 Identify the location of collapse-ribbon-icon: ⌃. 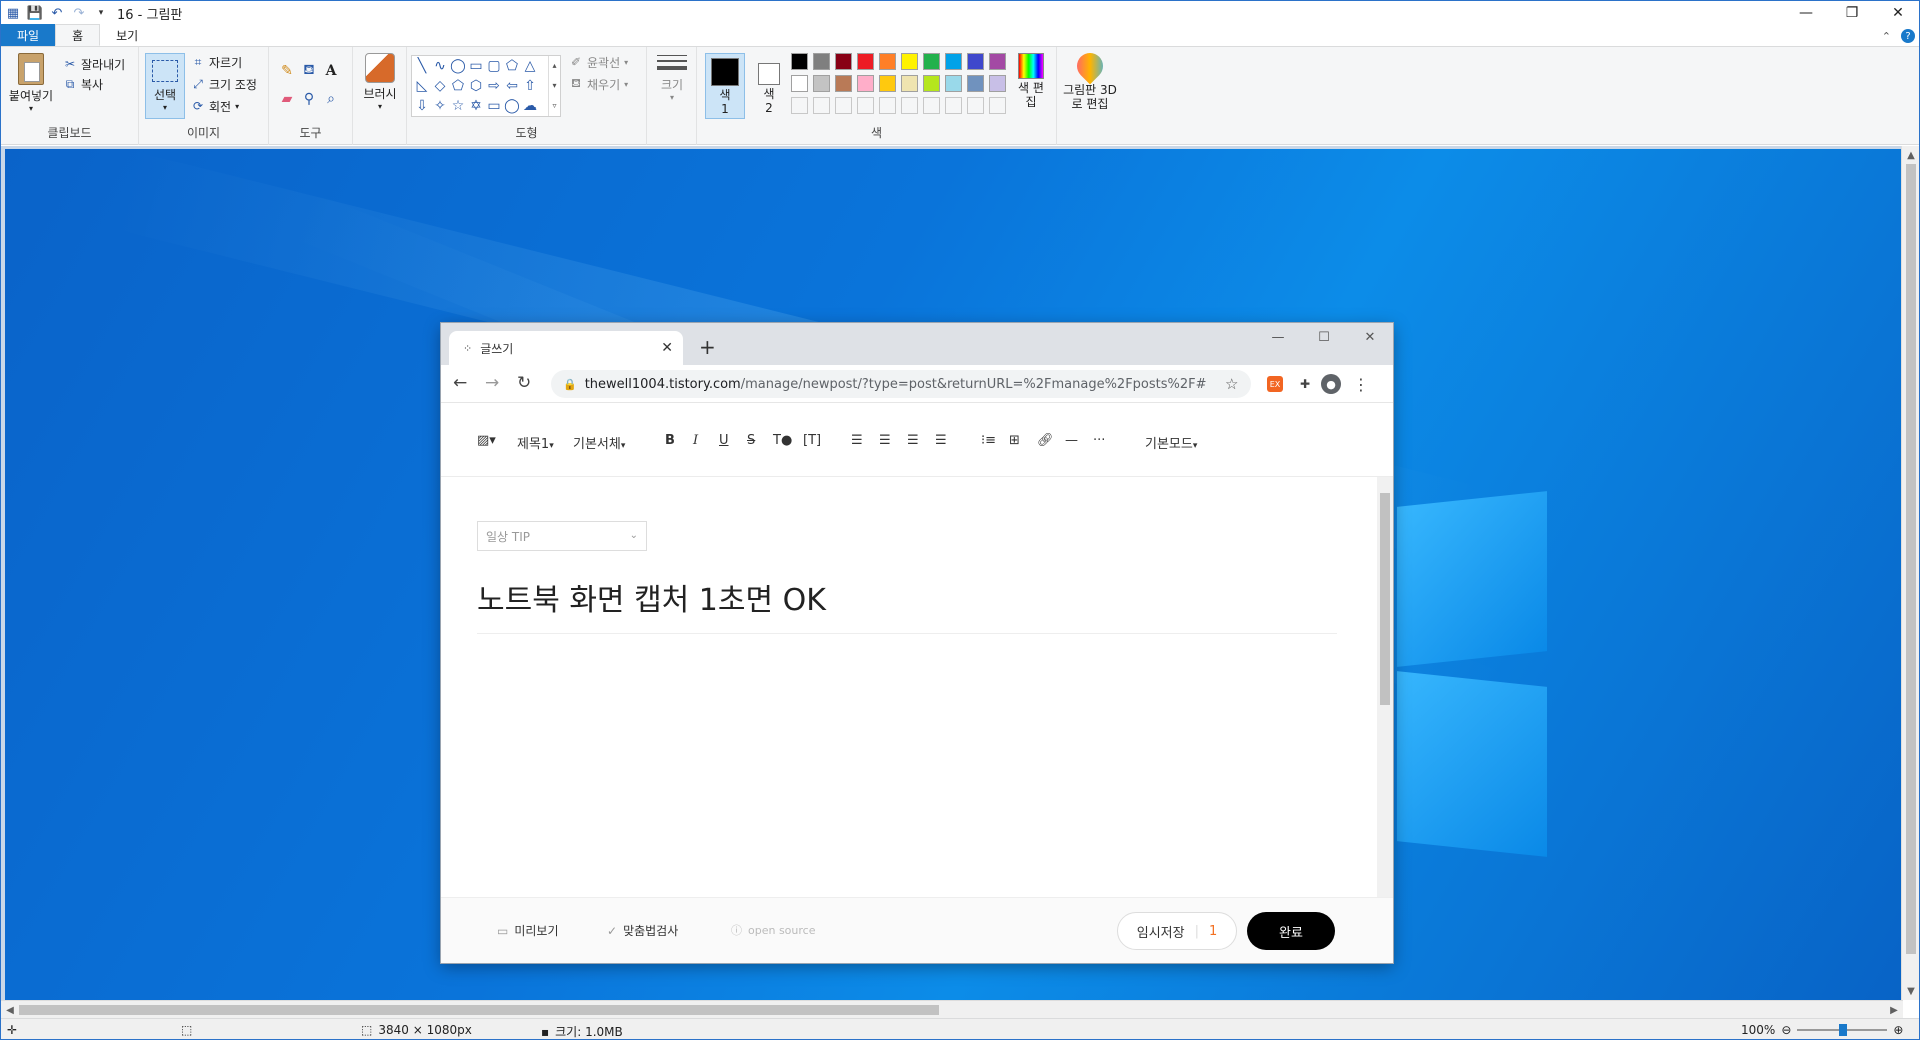
(1886, 36).